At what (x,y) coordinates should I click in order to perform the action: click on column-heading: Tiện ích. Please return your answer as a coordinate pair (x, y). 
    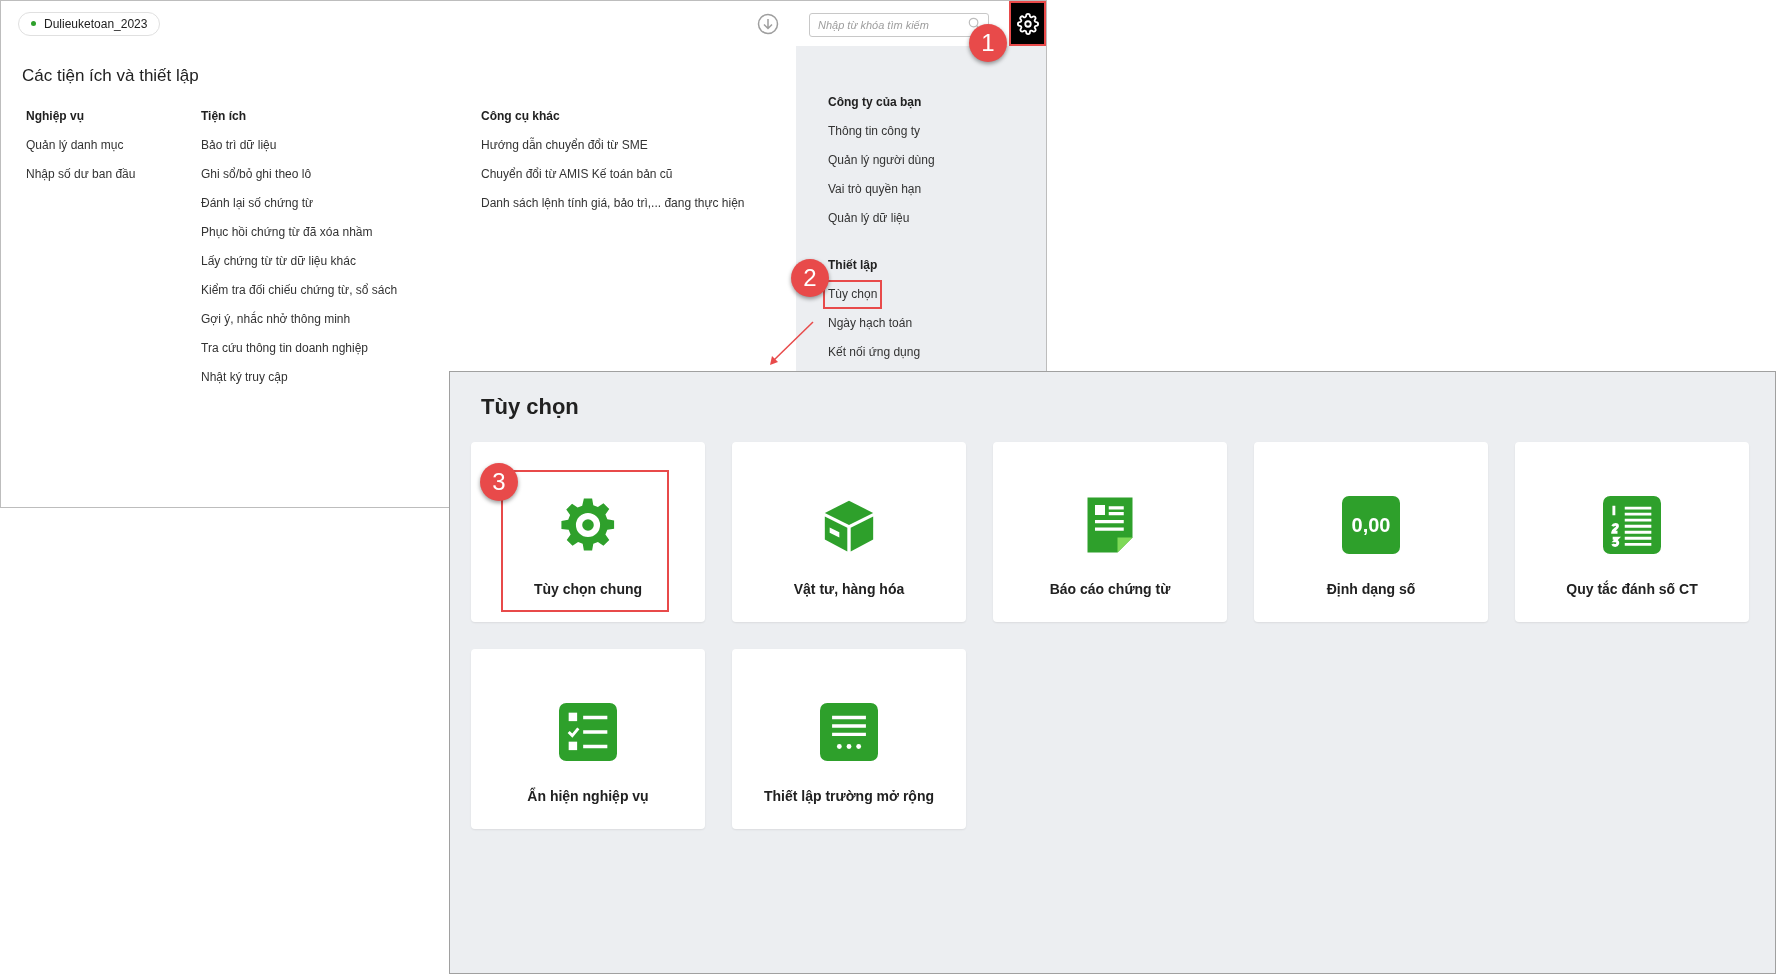
    Looking at the image, I should click on (224, 116).